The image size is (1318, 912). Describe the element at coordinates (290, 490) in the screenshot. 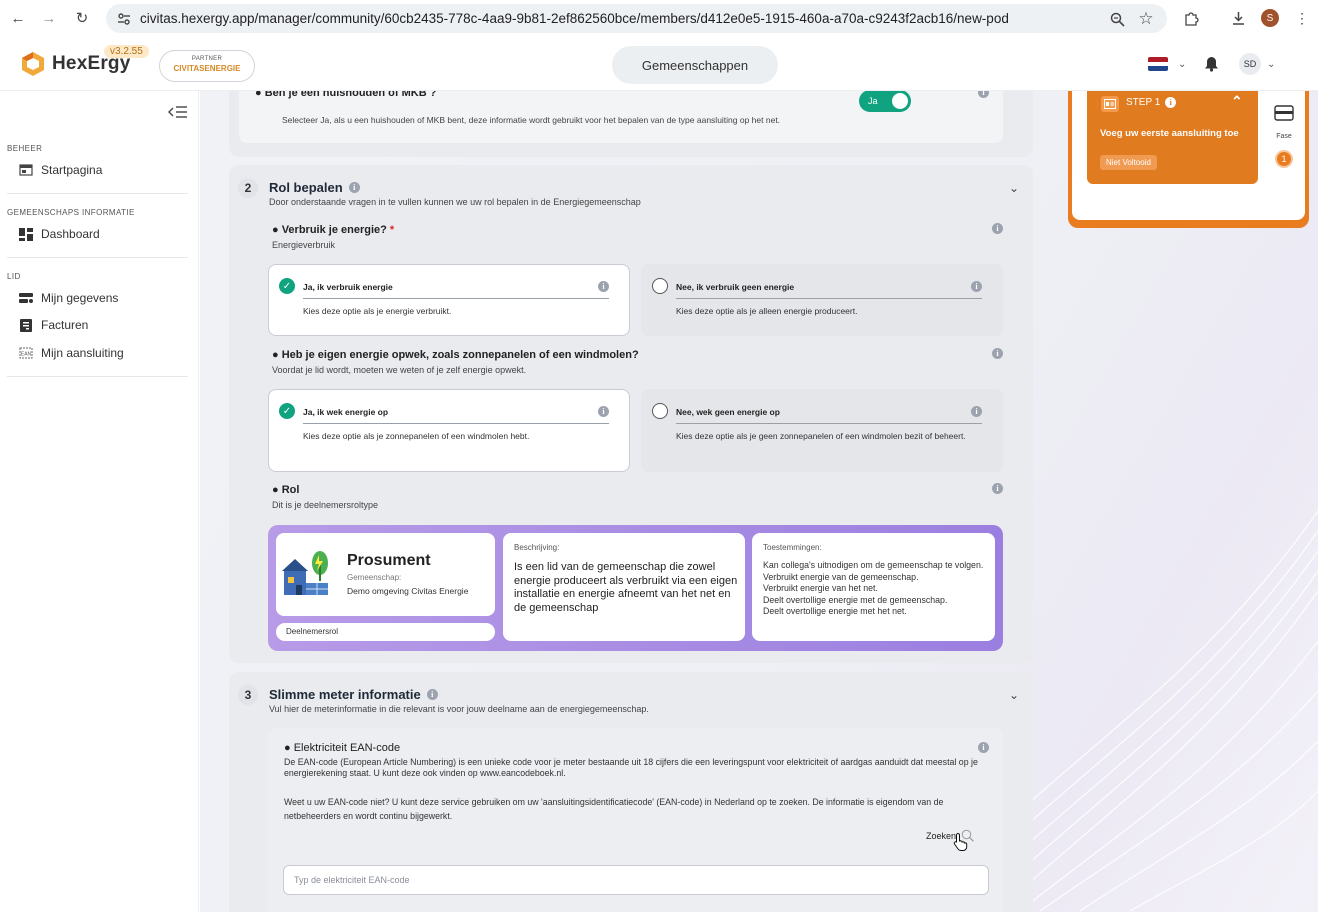

I see `question-text: Rol` at that location.